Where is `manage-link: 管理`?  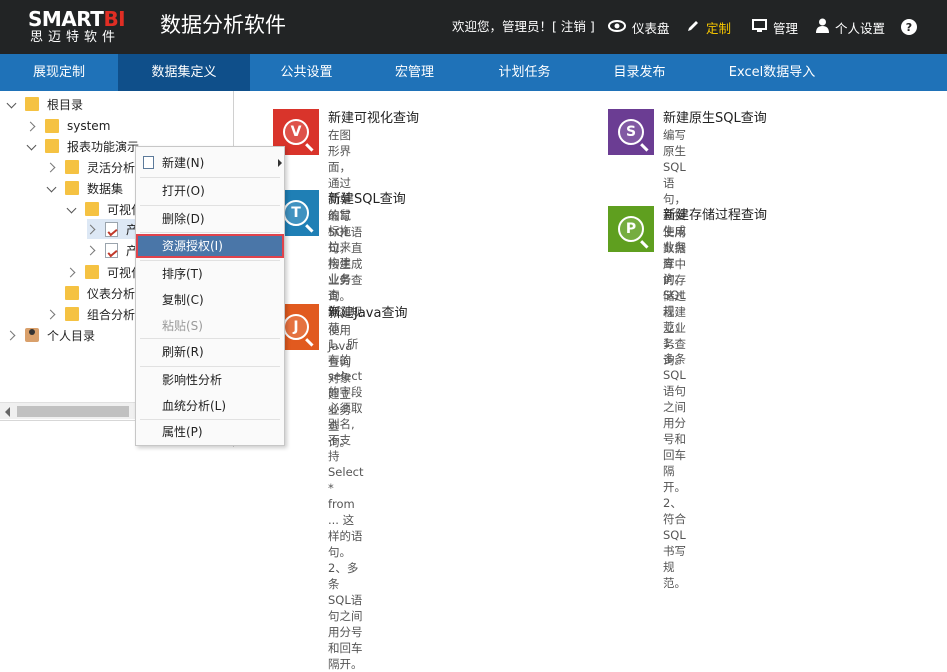 manage-link: 管理 is located at coordinates (775, 27).